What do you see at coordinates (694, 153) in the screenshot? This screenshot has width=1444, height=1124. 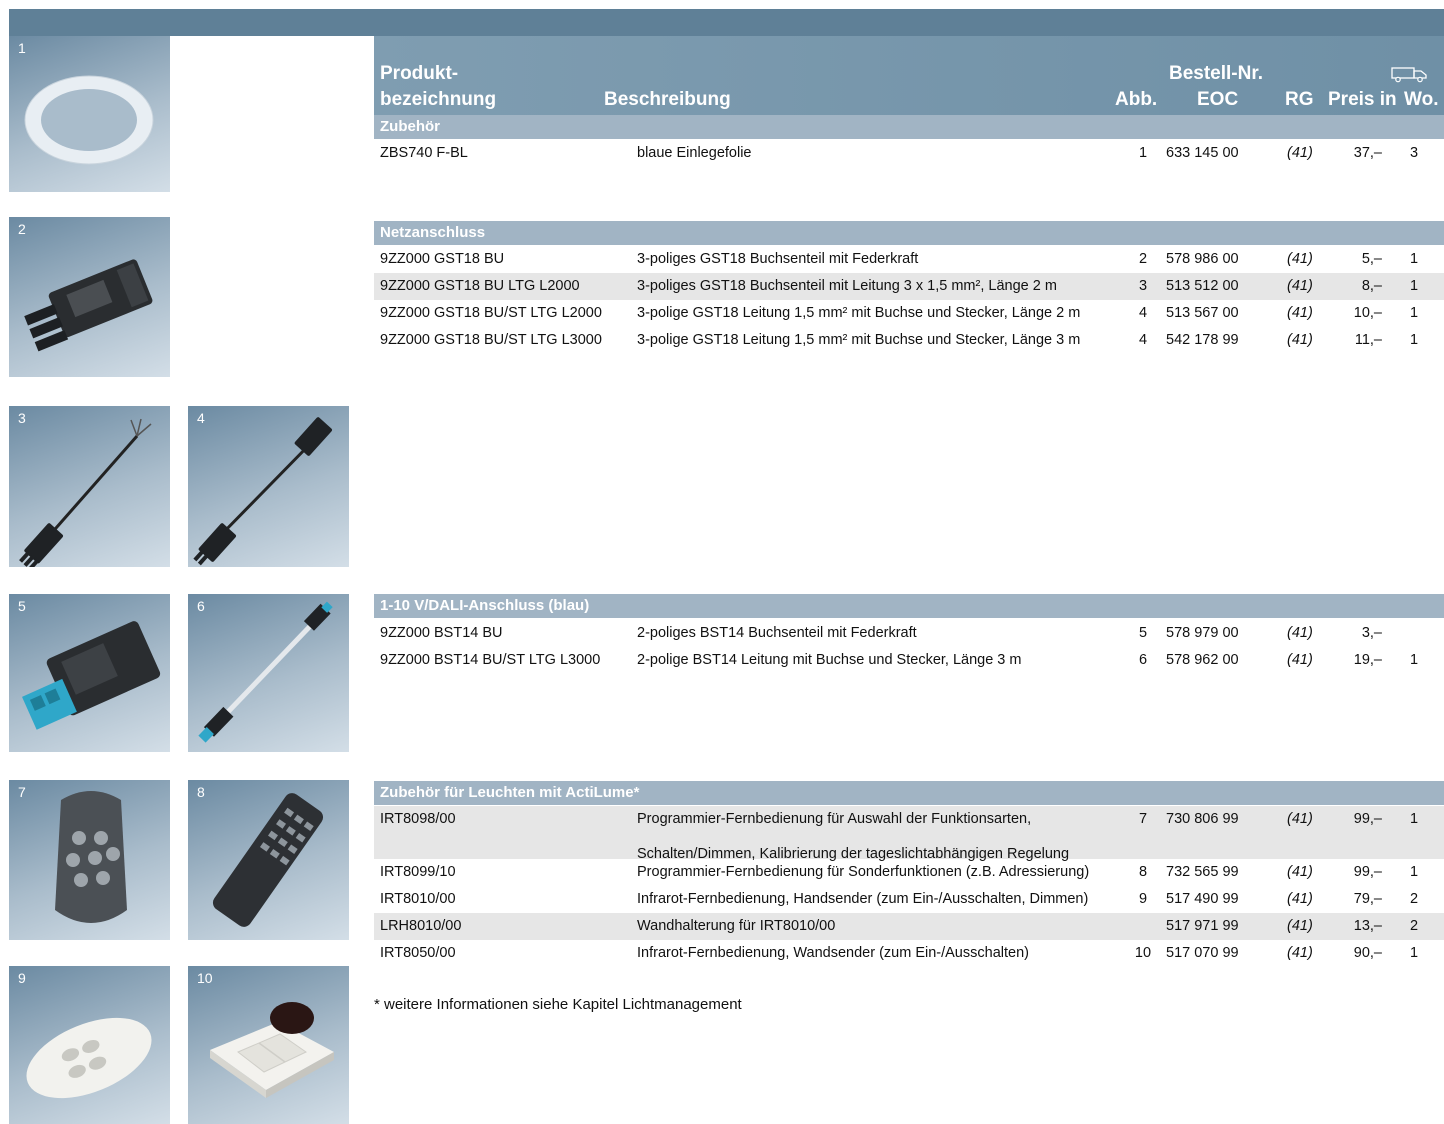 I see `product-description: blaue Einlegefolie` at bounding box center [694, 153].